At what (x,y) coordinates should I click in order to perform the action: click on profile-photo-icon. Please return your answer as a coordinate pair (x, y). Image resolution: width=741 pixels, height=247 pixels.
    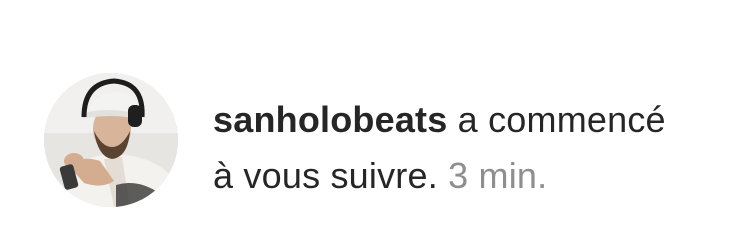
    Looking at the image, I should click on (111, 140).